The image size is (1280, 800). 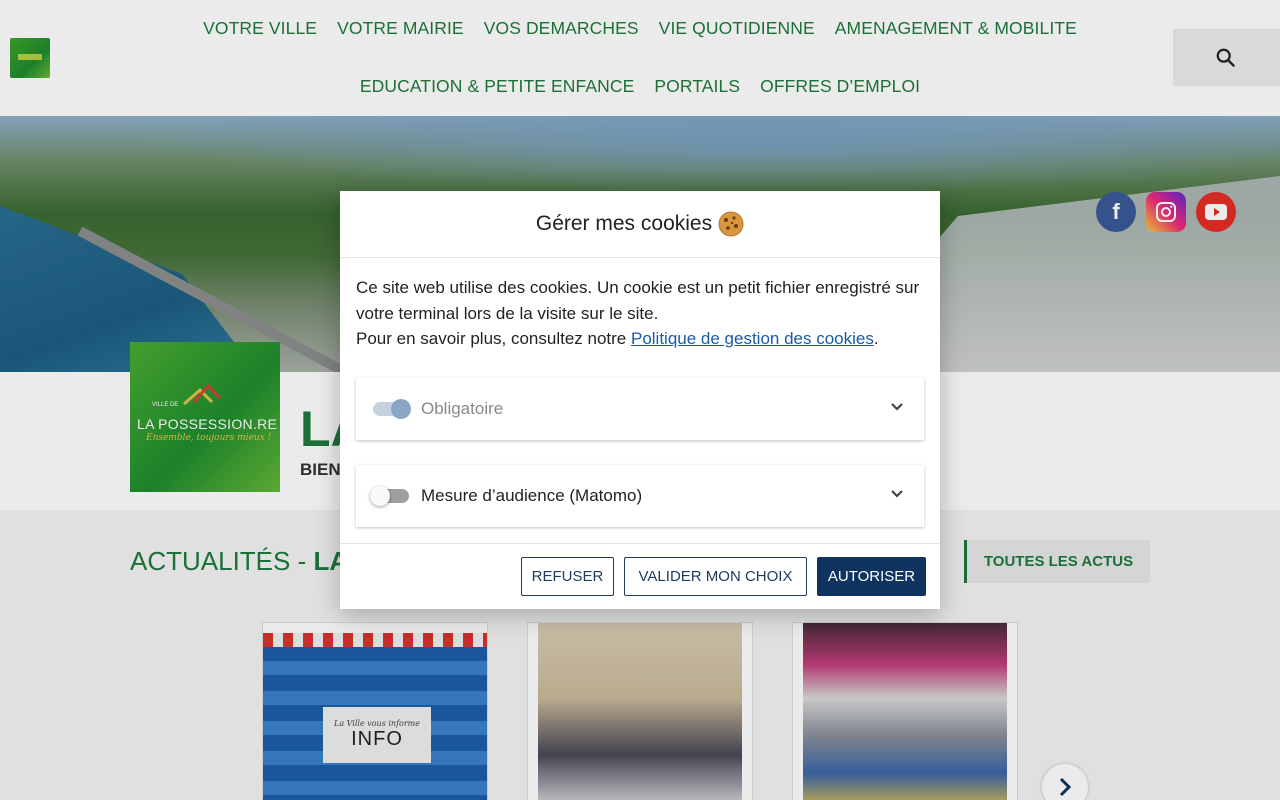 What do you see at coordinates (871, 576) in the screenshot?
I see `allow-button: AUTORISER` at bounding box center [871, 576].